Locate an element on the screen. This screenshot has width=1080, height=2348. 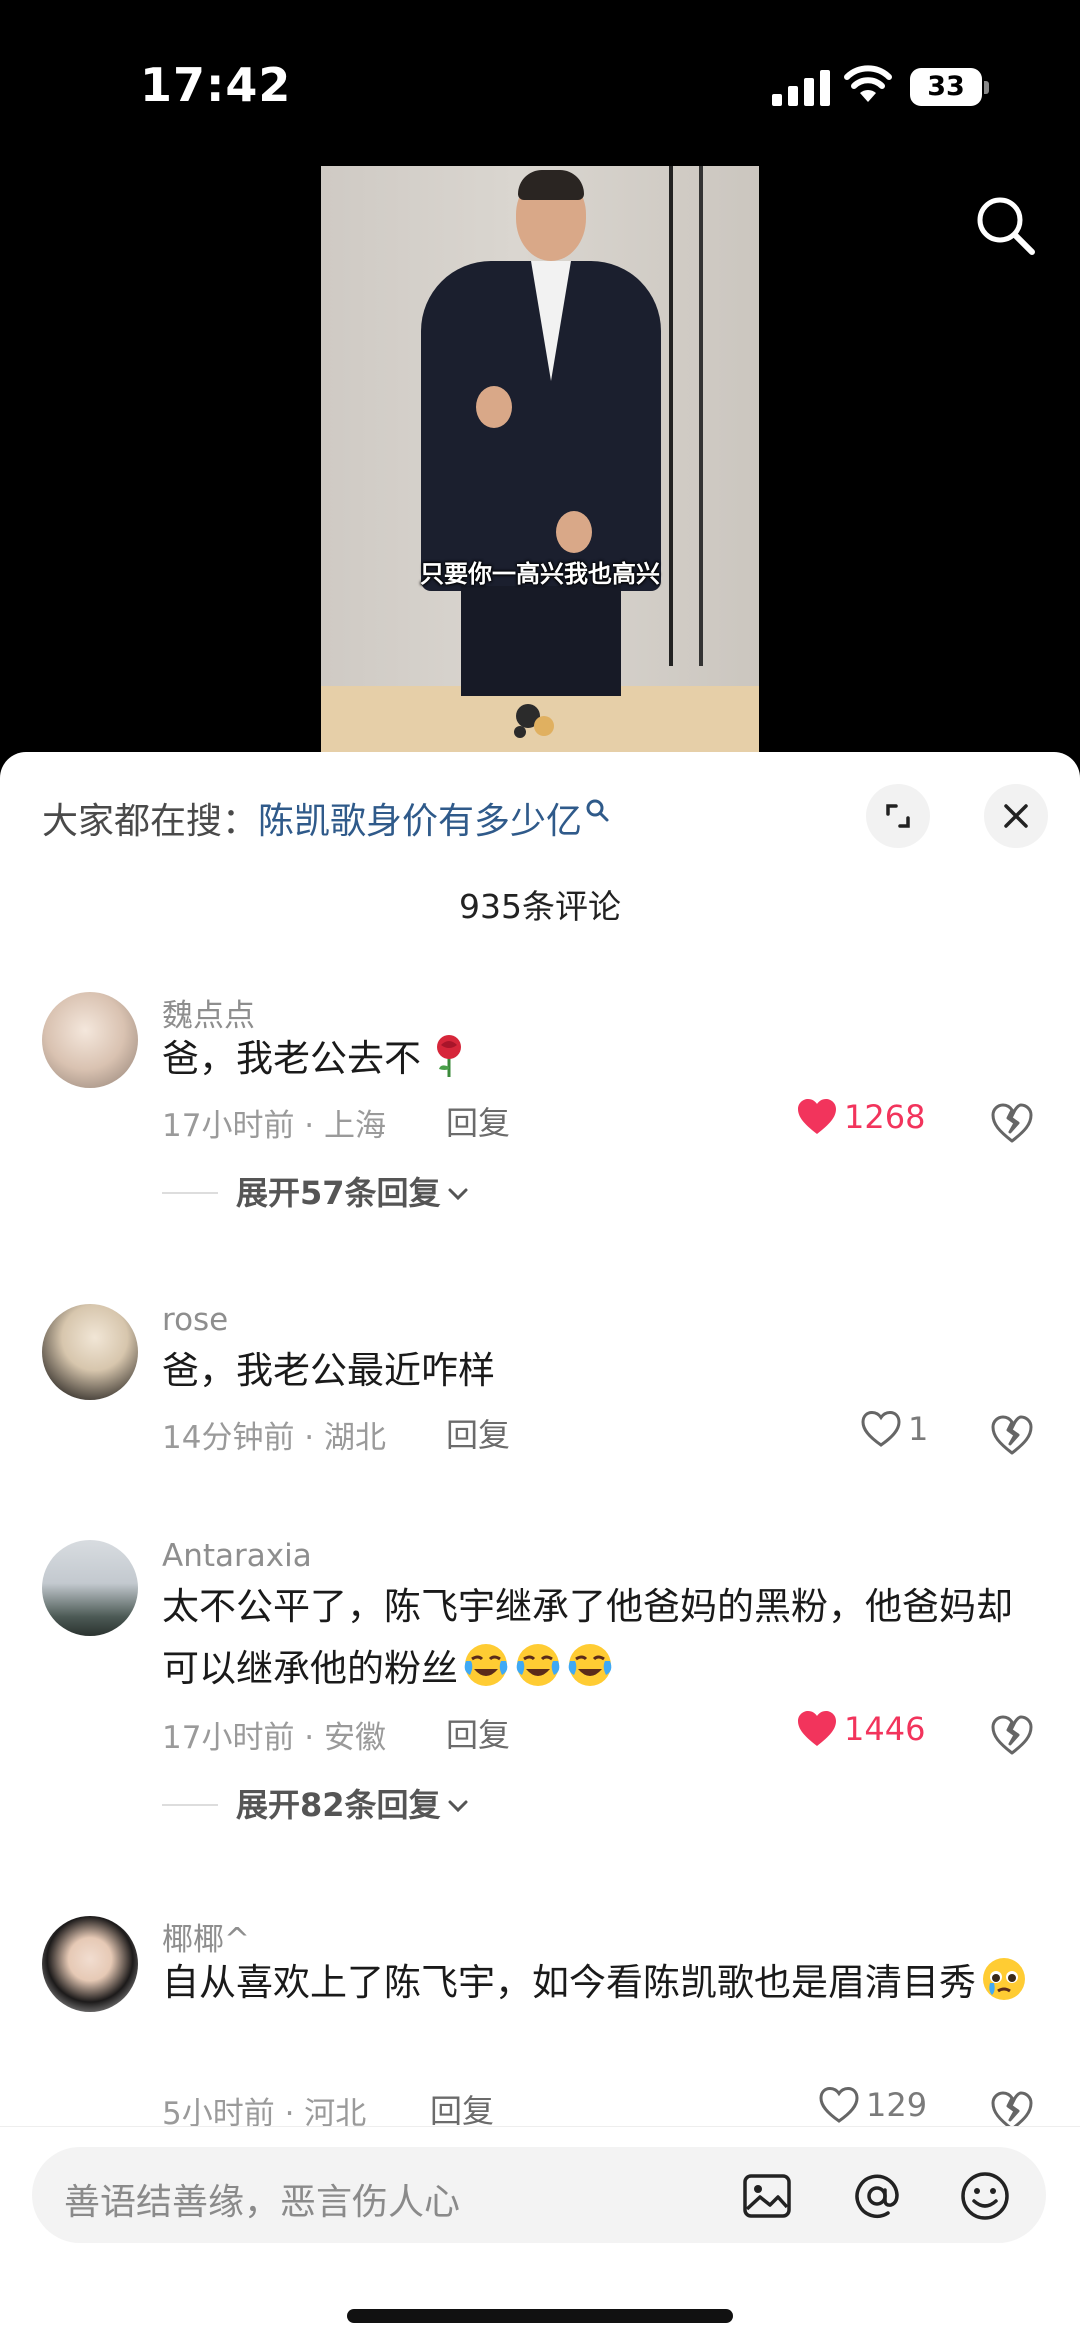
comment-text: 太不公平了，陈飞宇继承了他爸妈的黑粉，他爸妈却可以继承他的粉丝 is located at coordinates (602, 1638).